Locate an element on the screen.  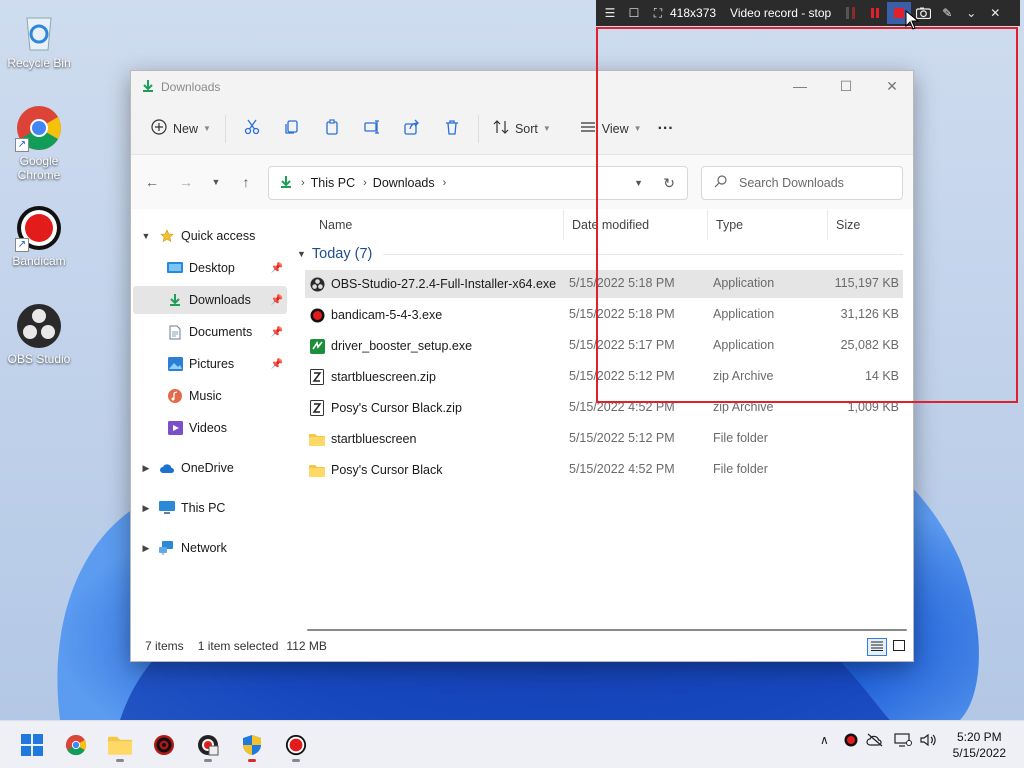
gear-icon is located at coordinates (164, 746).